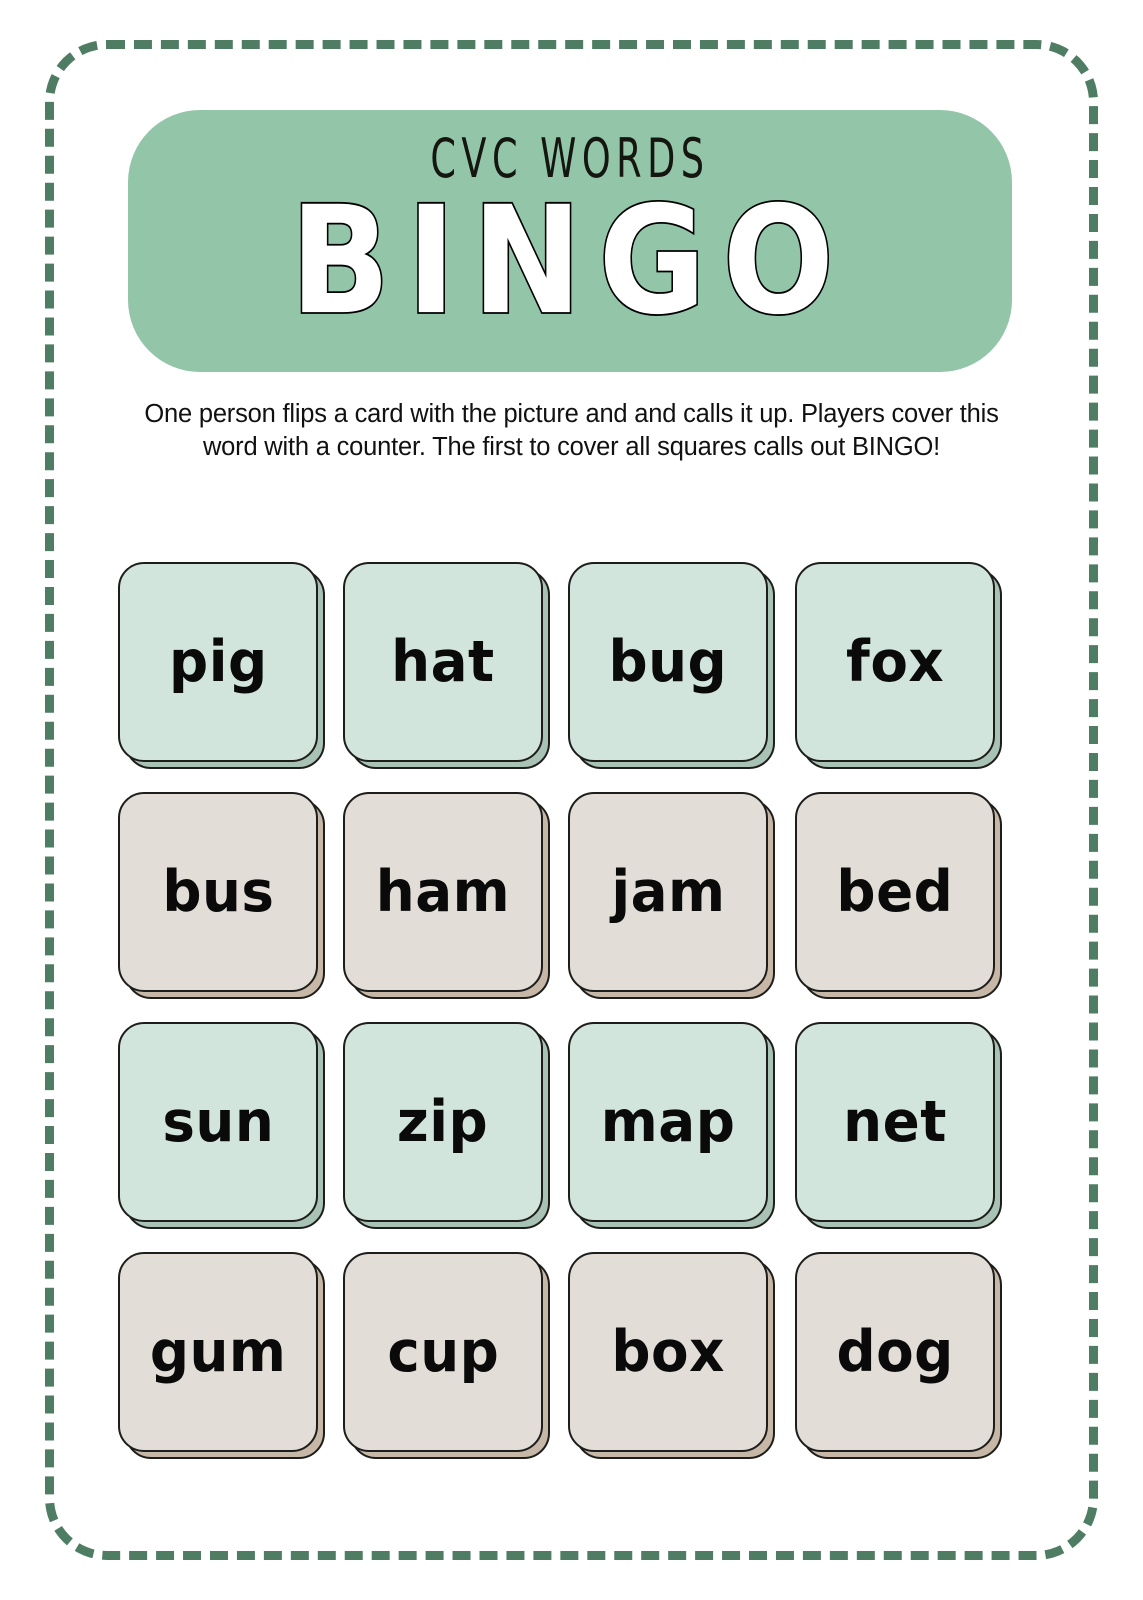  I want to click on tile-word: ham, so click(443, 891).